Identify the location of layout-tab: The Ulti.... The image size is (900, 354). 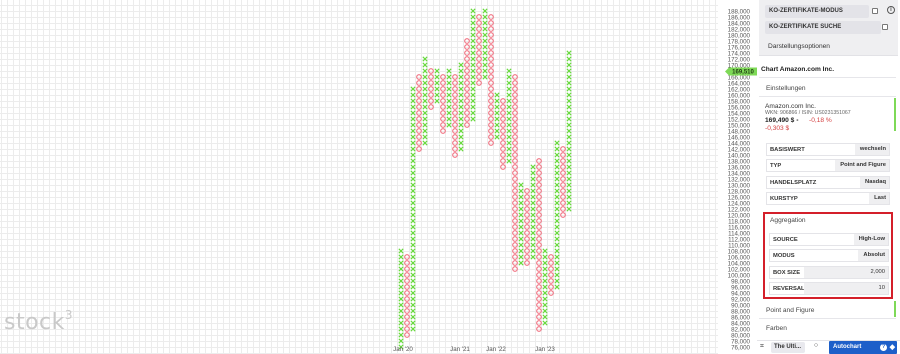
(788, 347).